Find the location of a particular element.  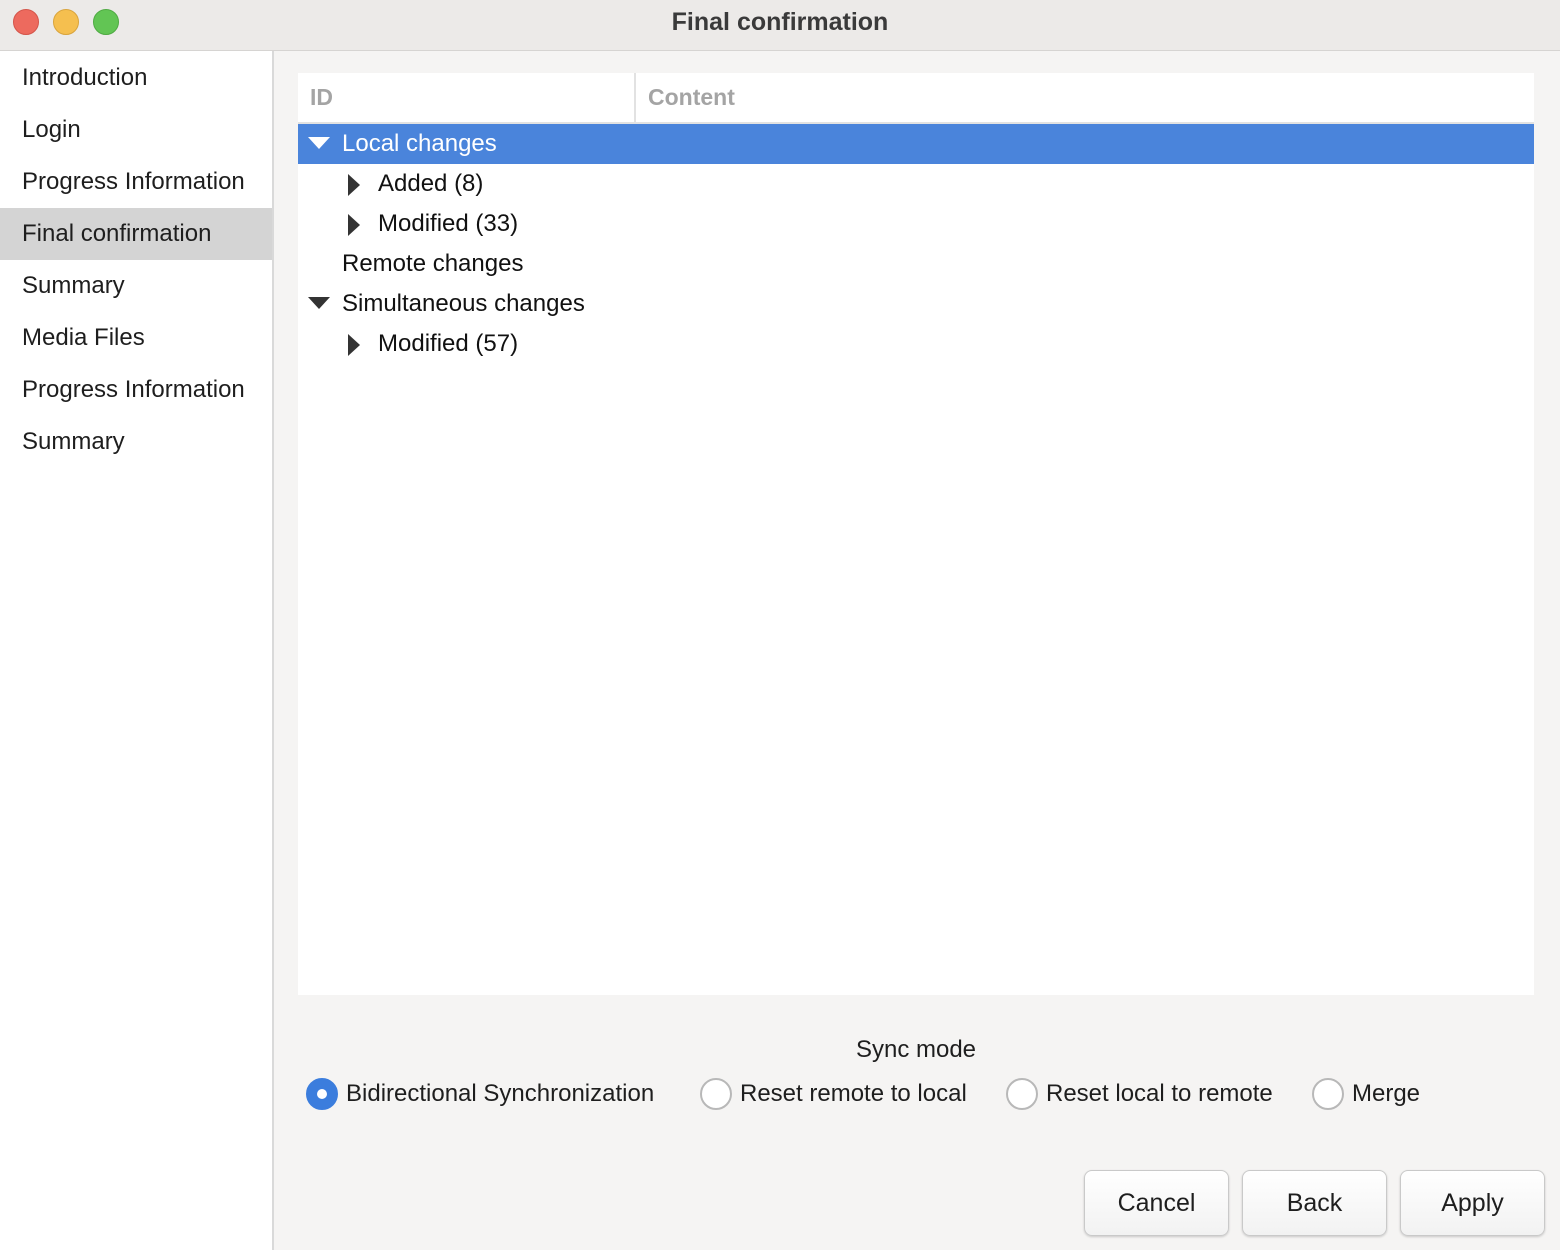

column-header-id: ID is located at coordinates (321, 97).